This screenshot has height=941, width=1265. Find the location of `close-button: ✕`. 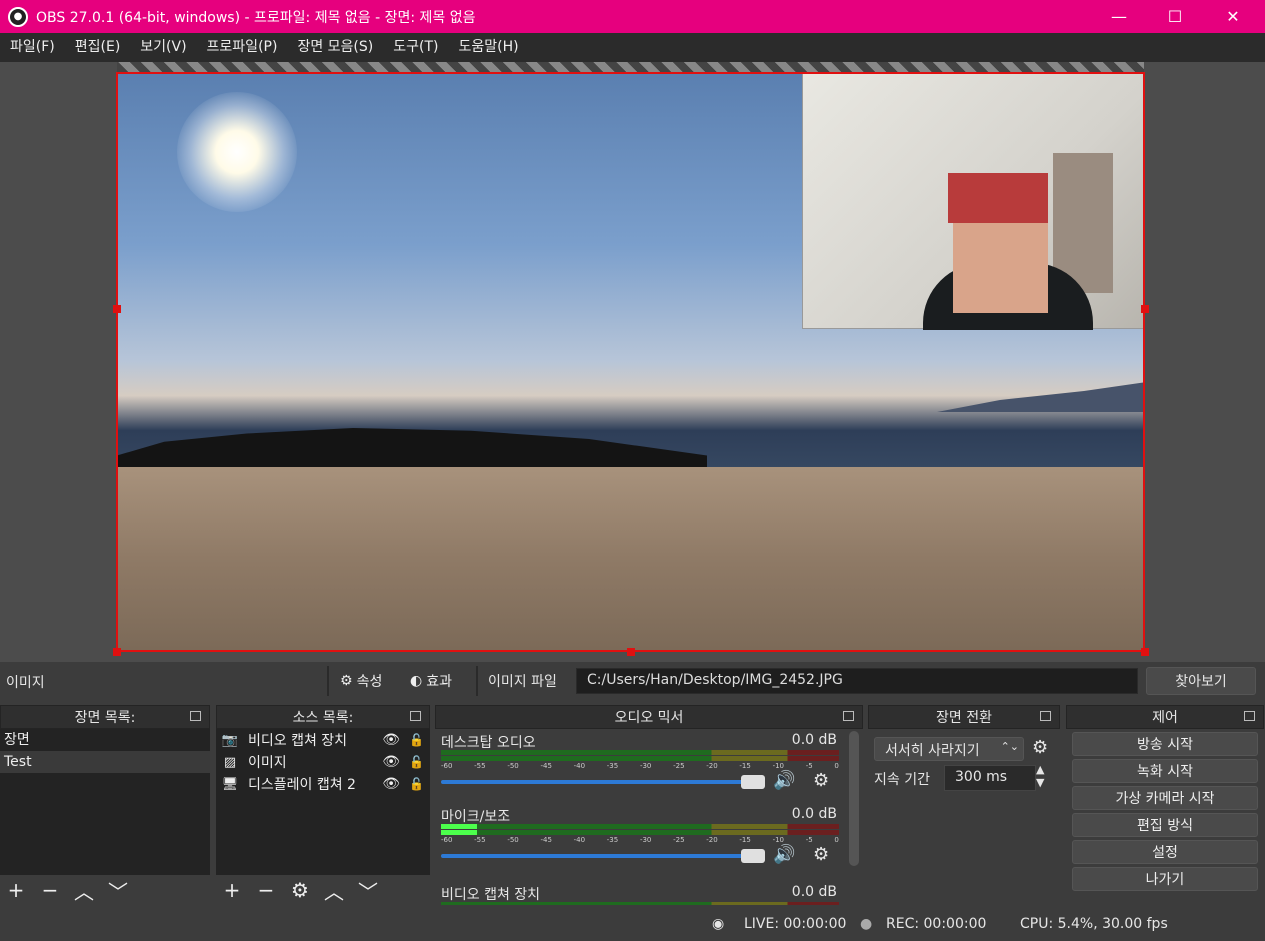

close-button: ✕ is located at coordinates (1233, 16).